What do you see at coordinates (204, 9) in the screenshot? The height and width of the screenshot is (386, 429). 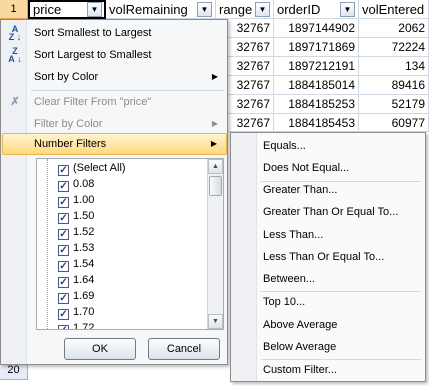 I see `filter-dropdown-volremaining-icon: ▼` at bounding box center [204, 9].